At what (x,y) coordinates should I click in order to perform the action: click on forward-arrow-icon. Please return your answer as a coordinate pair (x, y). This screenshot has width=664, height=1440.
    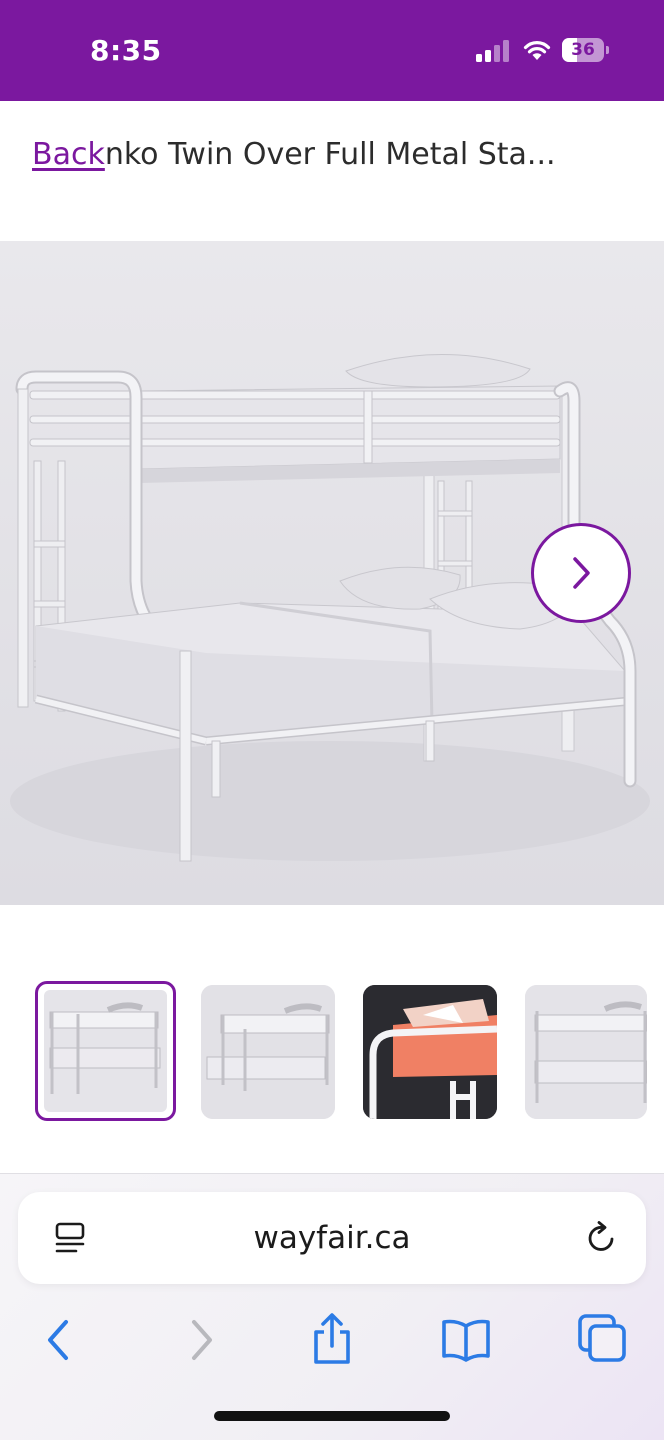
    Looking at the image, I should click on (202, 1340).